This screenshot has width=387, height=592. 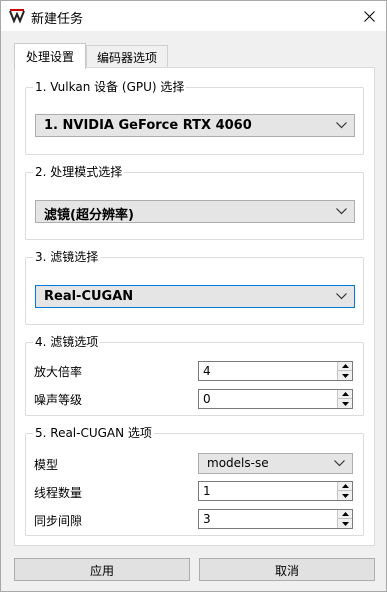 I want to click on group-title: 4. 滤镜选项, so click(x=67, y=342).